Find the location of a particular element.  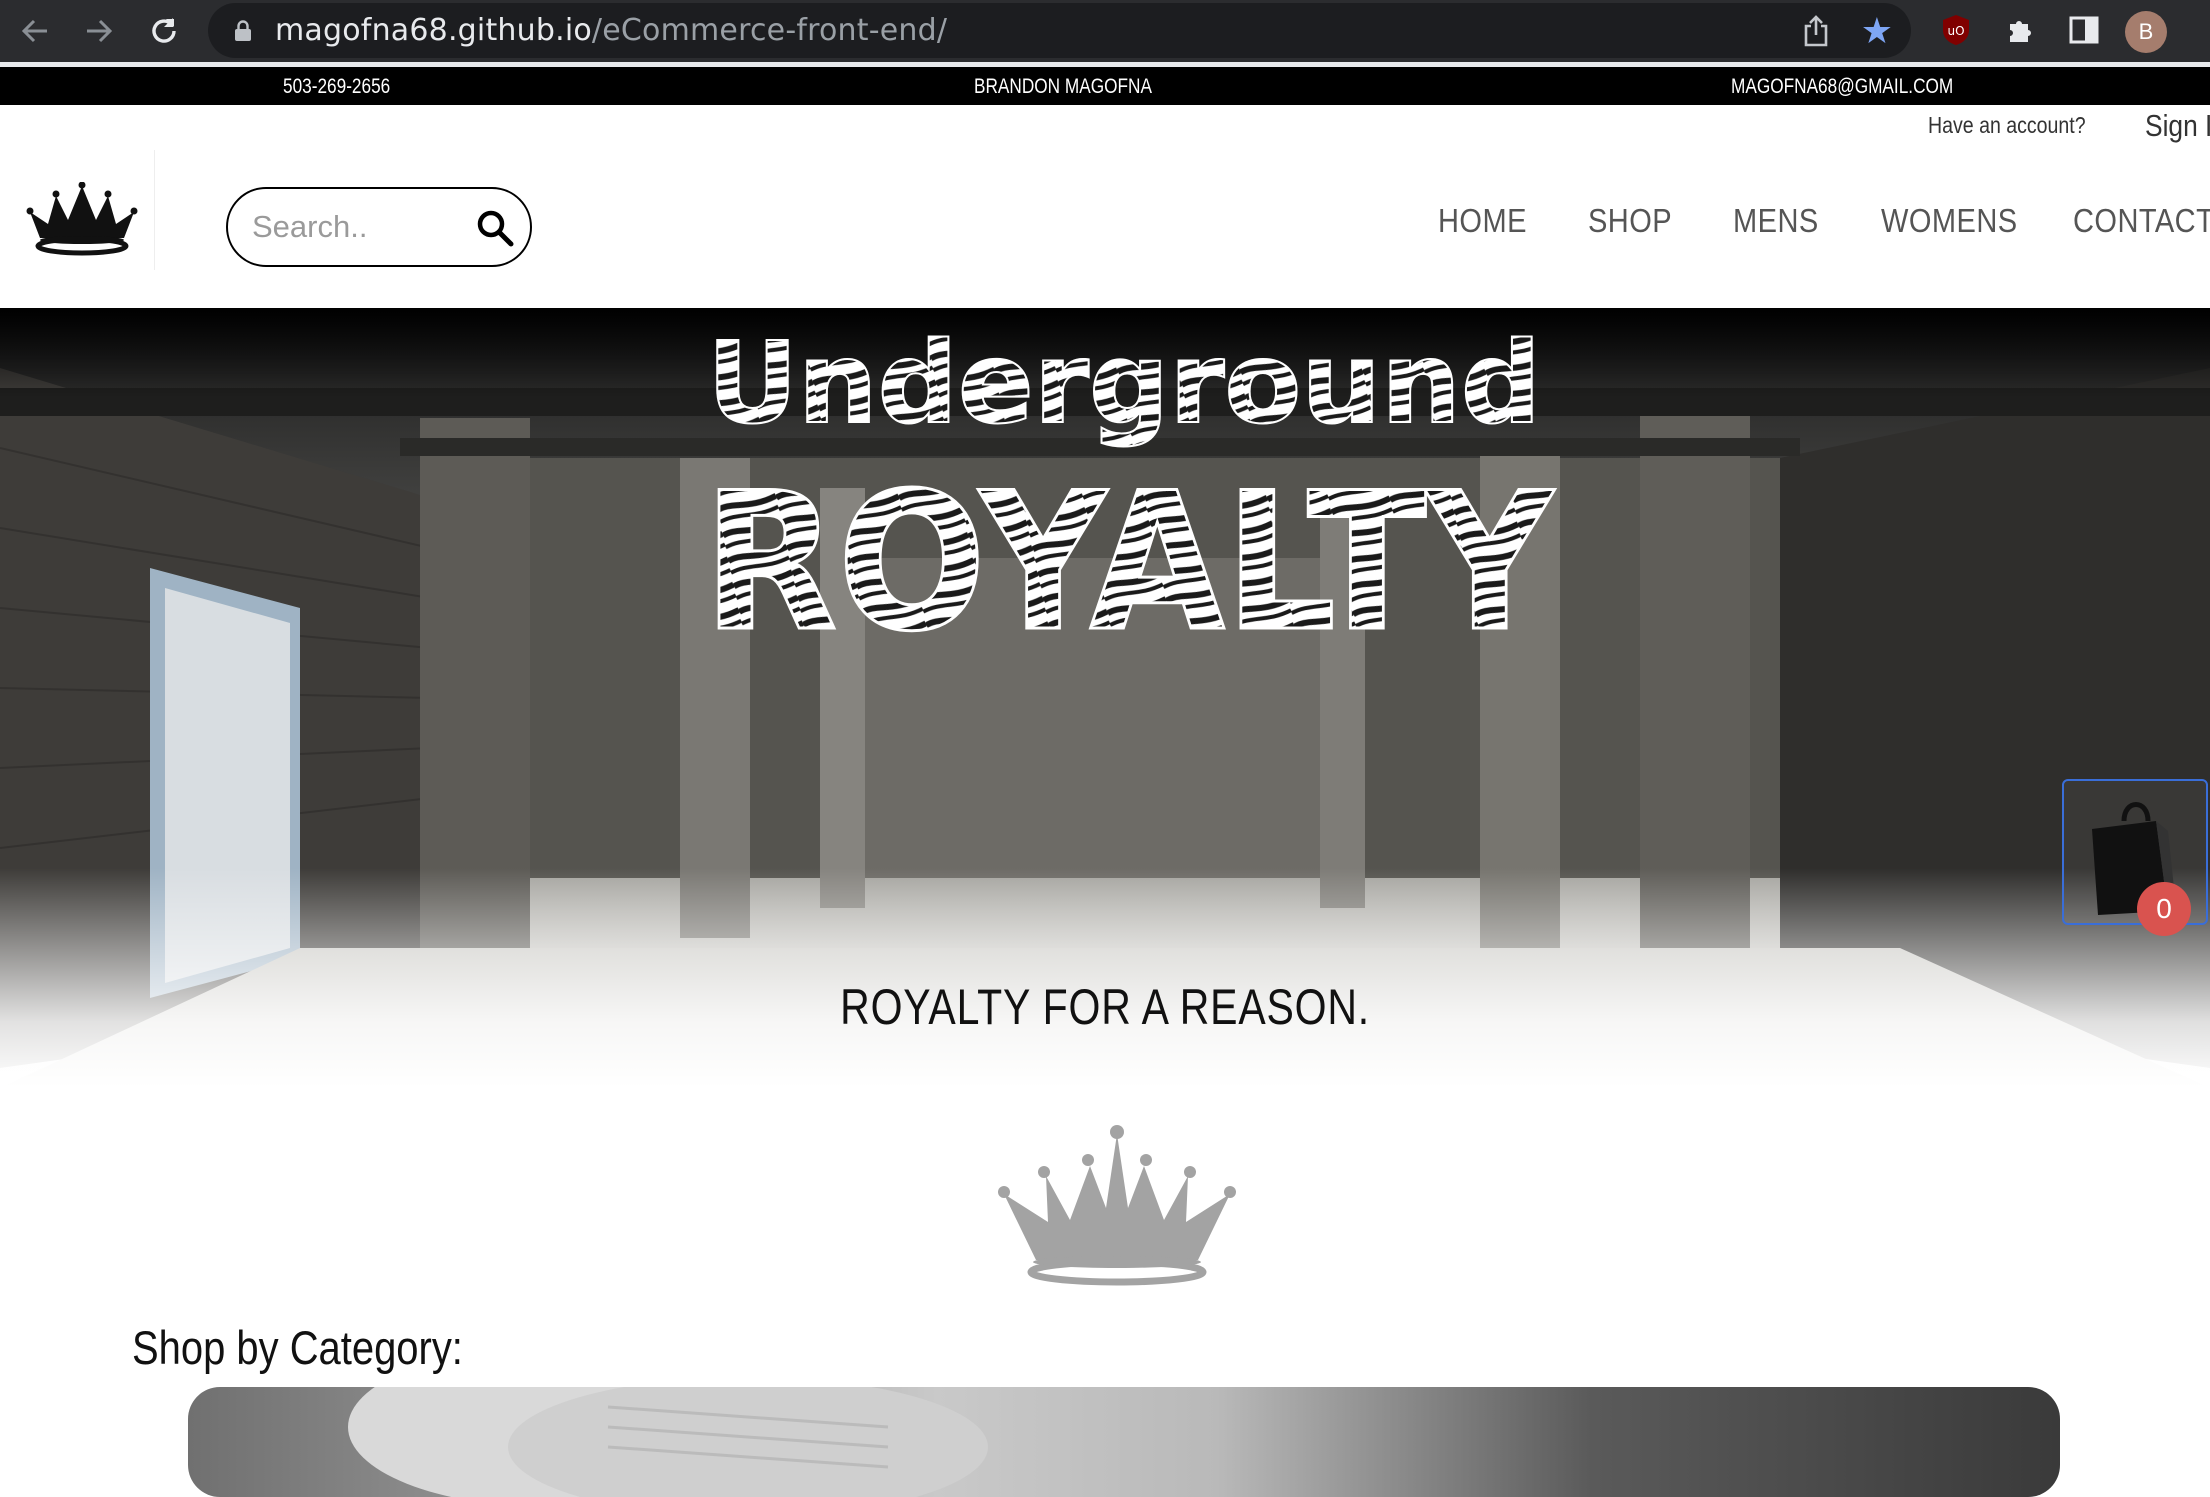

logo-divider is located at coordinates (154, 210).